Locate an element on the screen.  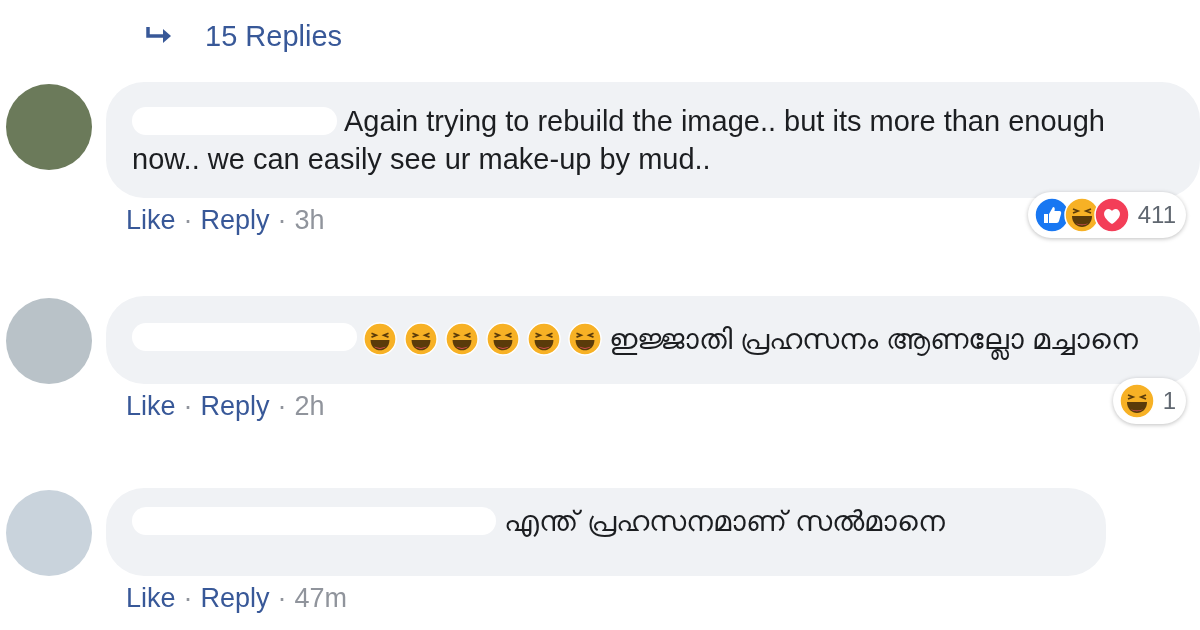
comment-time: 2h is located at coordinates (309, 406).